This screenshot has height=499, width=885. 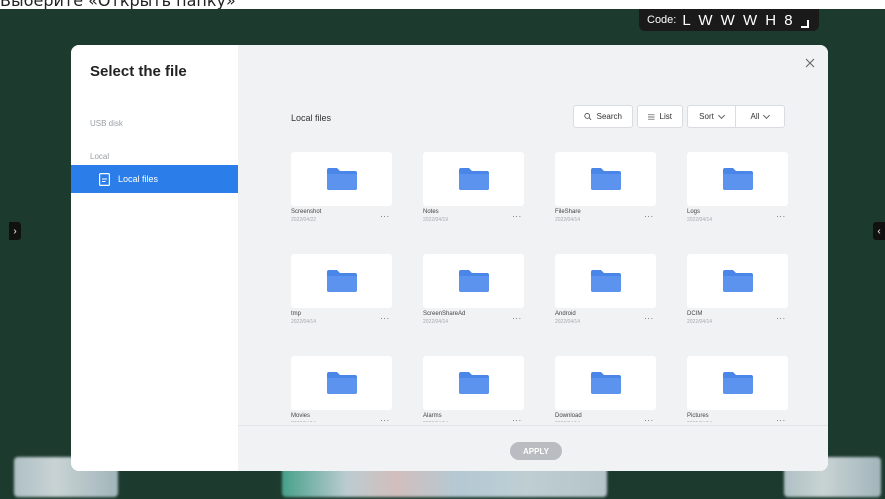 I want to click on file-date: 2022/04/19, so click(x=436, y=220).